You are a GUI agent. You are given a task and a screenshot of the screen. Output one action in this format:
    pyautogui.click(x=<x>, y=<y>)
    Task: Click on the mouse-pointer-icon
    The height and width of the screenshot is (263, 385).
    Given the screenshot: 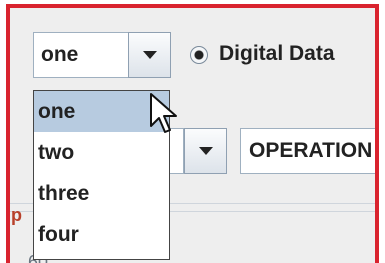 What is the action you would take?
    pyautogui.click(x=163, y=113)
    